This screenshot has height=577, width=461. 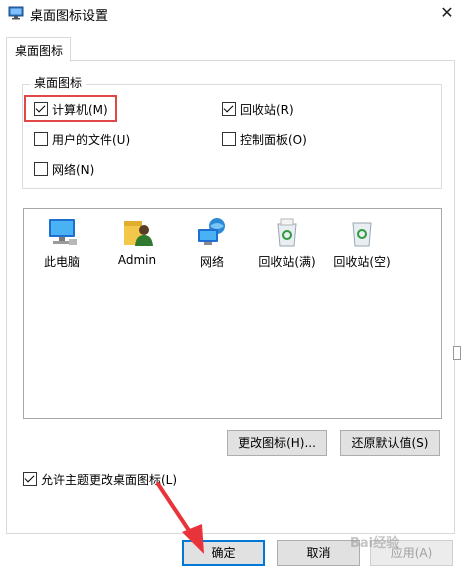 What do you see at coordinates (64, 170) in the screenshot?
I see `network-checkbox: 网络(N)` at bounding box center [64, 170].